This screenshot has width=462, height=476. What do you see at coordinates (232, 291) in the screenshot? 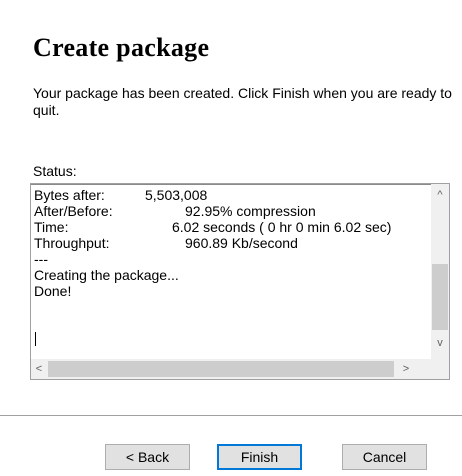
I see `status-line-done: Done!` at bounding box center [232, 291].